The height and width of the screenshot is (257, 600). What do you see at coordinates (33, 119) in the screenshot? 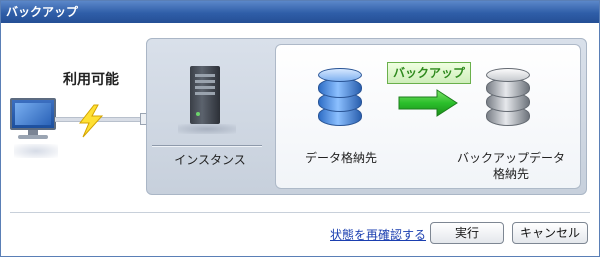
I see `monitor-icon` at bounding box center [33, 119].